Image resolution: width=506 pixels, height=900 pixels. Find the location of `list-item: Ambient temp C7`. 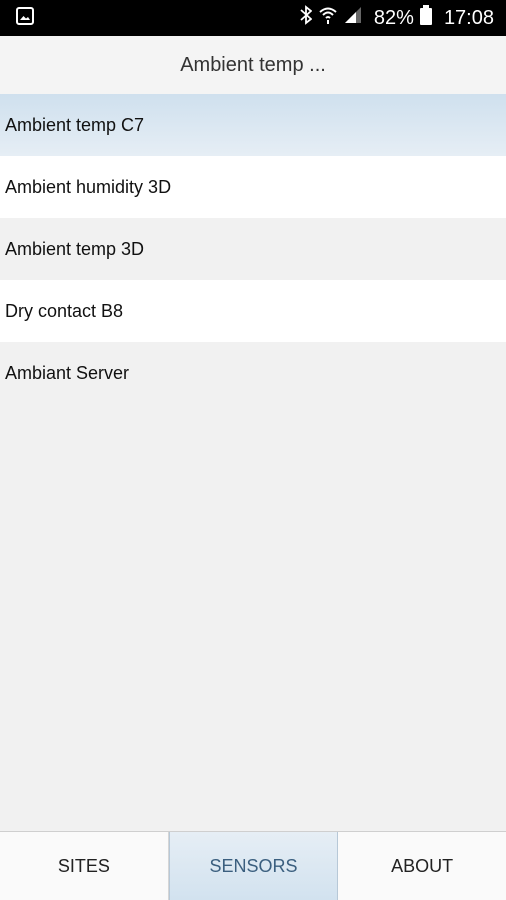

list-item: Ambient temp C7 is located at coordinates (253, 125).